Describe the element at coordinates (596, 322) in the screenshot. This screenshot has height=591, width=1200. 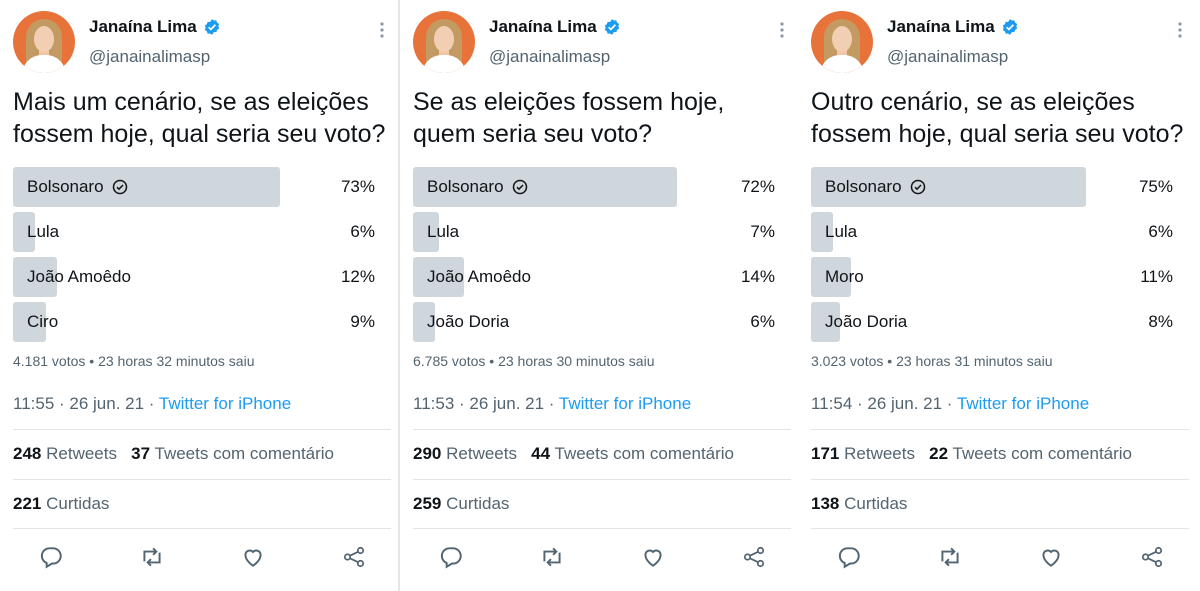
I see `poll-option: João Doria 6%` at that location.